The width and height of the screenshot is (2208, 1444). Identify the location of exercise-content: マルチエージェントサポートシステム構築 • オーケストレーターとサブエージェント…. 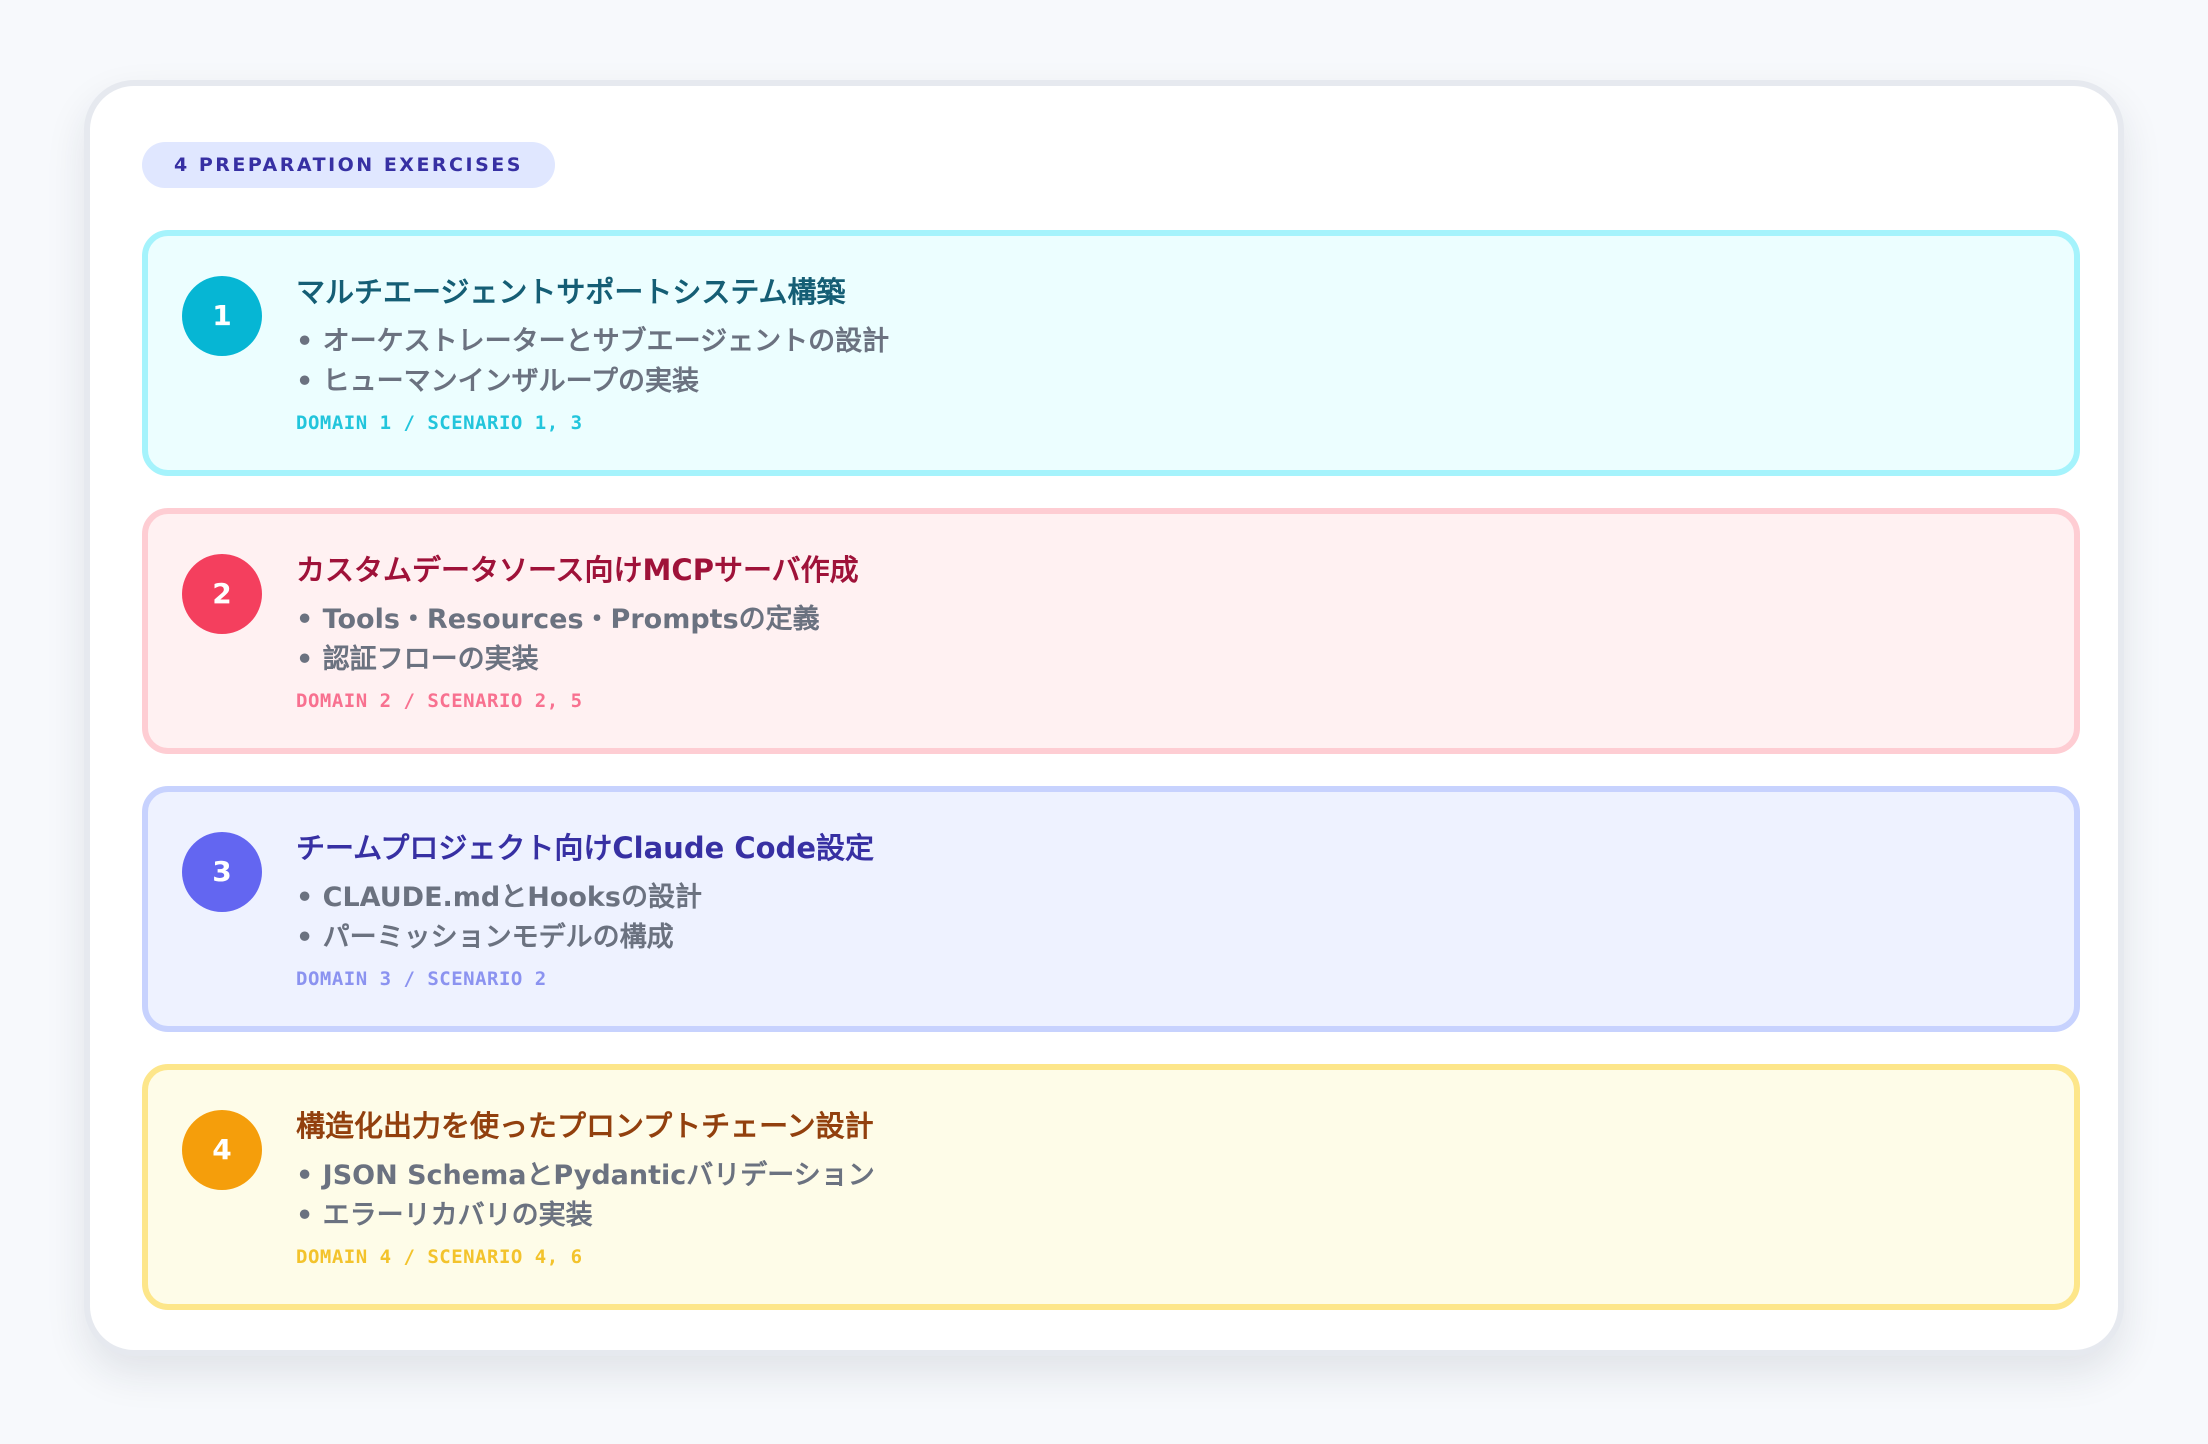
(1165, 354).